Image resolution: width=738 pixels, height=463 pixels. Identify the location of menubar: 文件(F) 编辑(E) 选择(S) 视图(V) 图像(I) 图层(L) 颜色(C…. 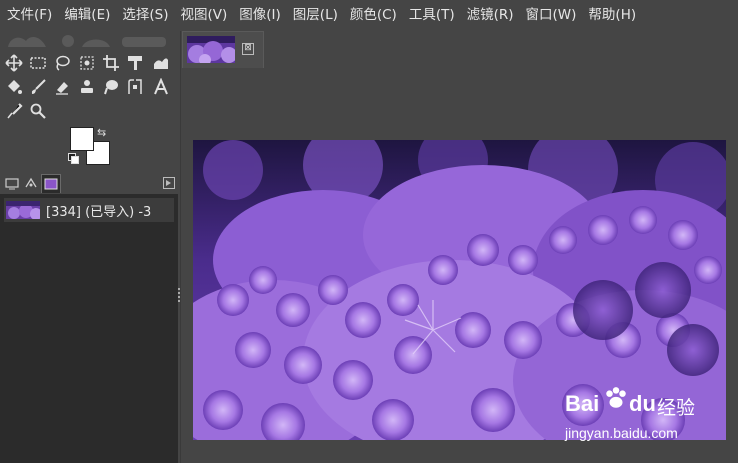
(369, 15).